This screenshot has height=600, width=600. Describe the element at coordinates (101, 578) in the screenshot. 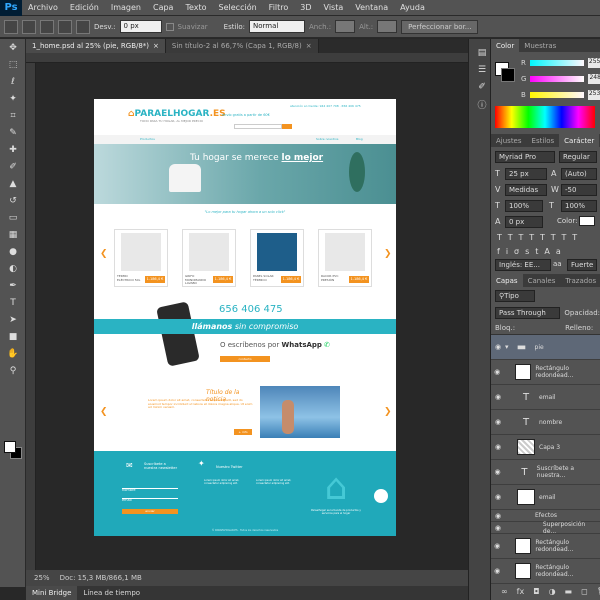

I see `doc-info: Doc: 15,3 MB/866,1 MB` at that location.